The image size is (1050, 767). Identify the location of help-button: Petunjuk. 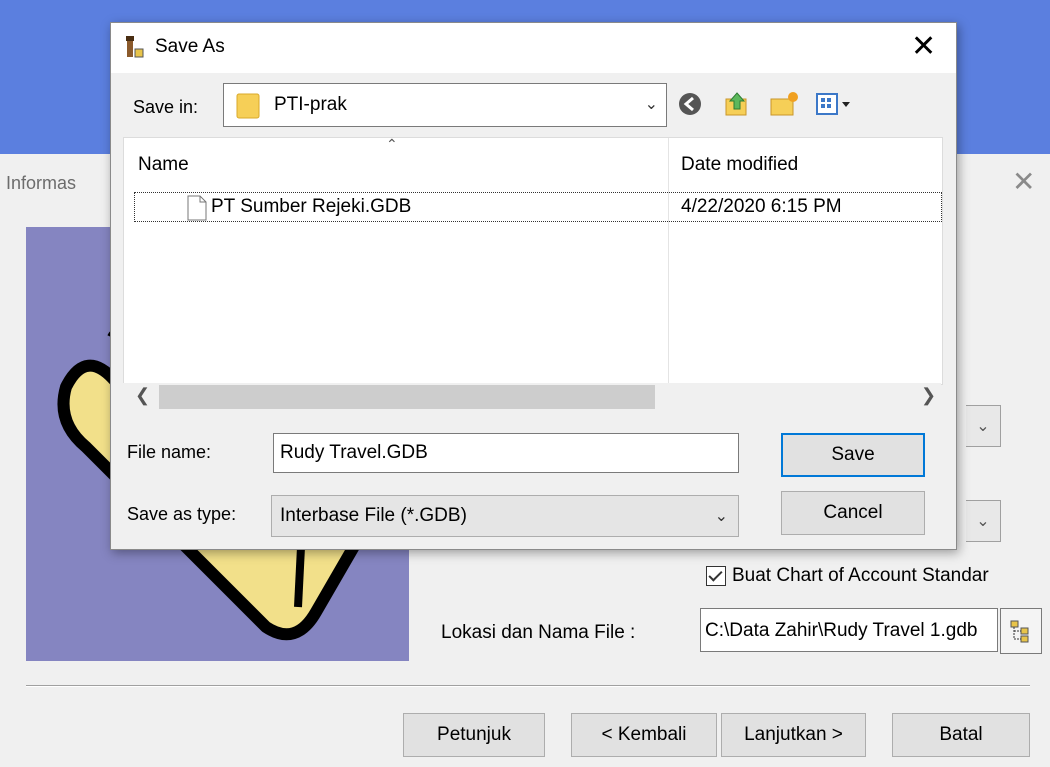
(474, 735).